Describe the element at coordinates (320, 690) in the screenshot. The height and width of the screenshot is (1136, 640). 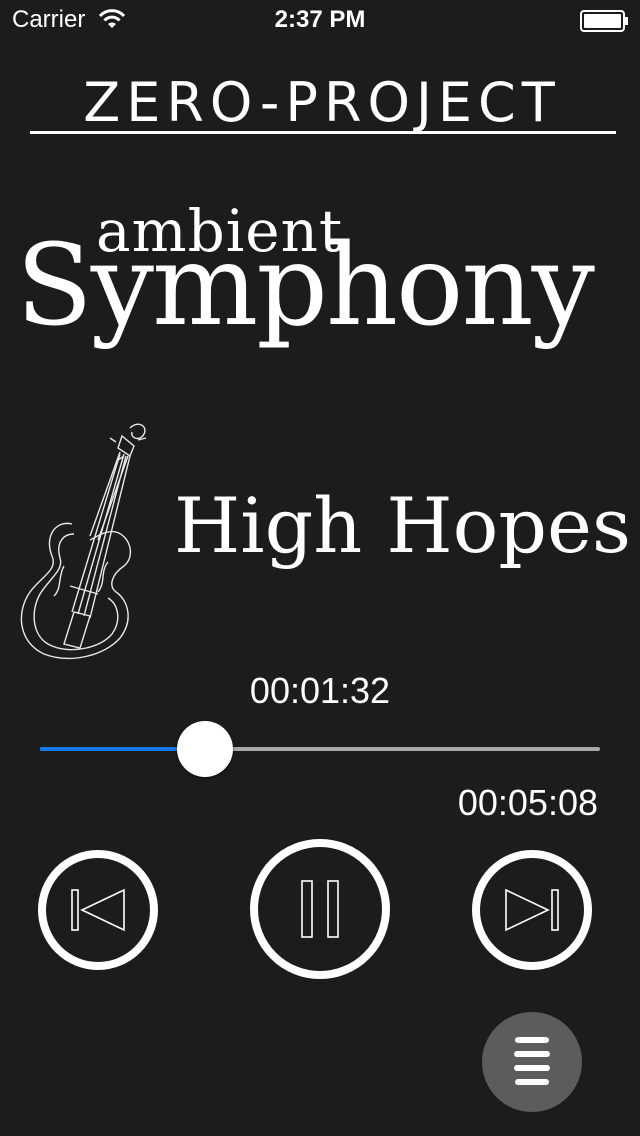
I see `elapsed-time: 00:01:32` at that location.